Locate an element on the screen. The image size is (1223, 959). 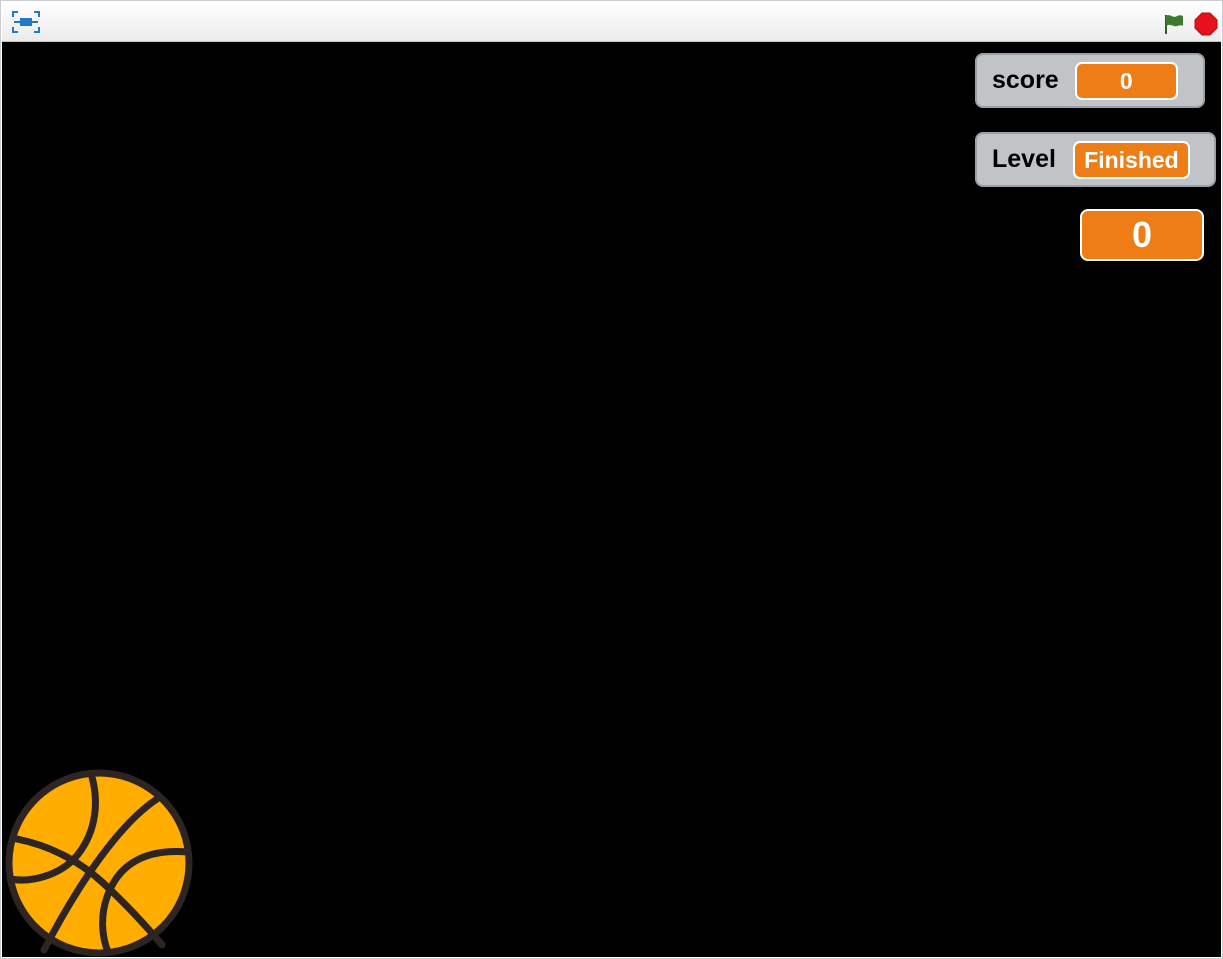
fullscreen-button is located at coordinates (26, 22).